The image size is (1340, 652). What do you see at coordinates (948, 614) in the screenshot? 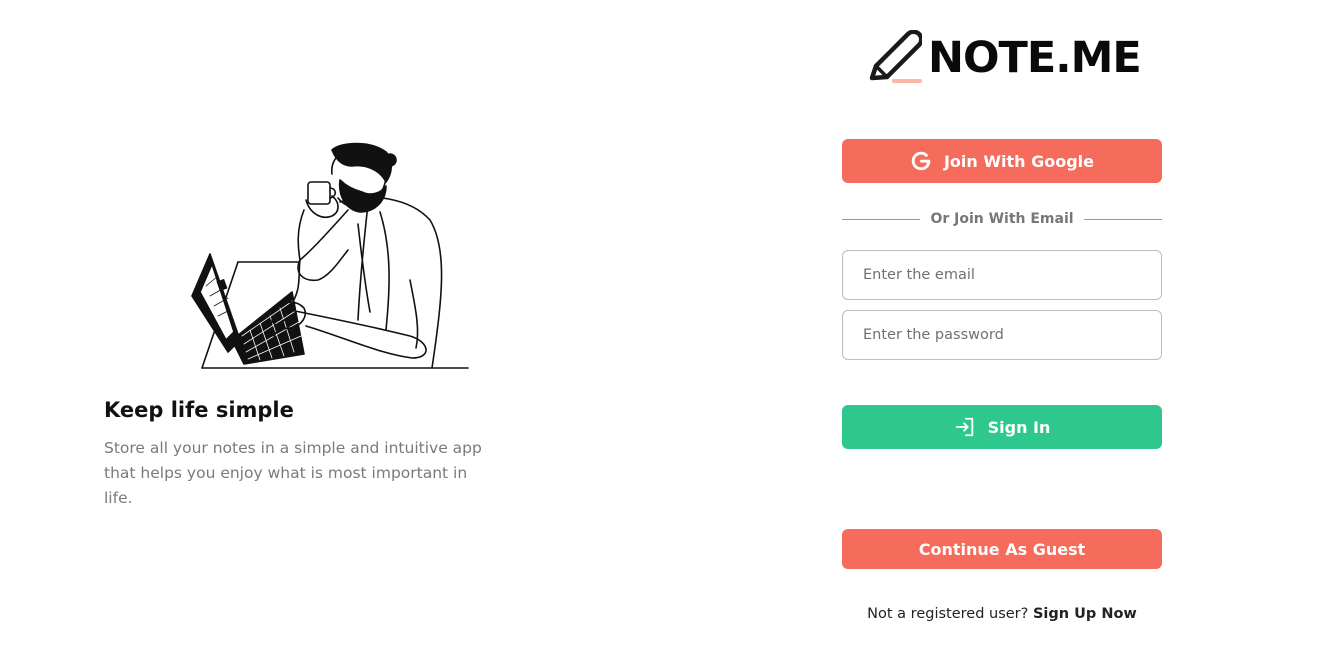
I see `signup-prompt-text: Not a registered user?` at bounding box center [948, 614].